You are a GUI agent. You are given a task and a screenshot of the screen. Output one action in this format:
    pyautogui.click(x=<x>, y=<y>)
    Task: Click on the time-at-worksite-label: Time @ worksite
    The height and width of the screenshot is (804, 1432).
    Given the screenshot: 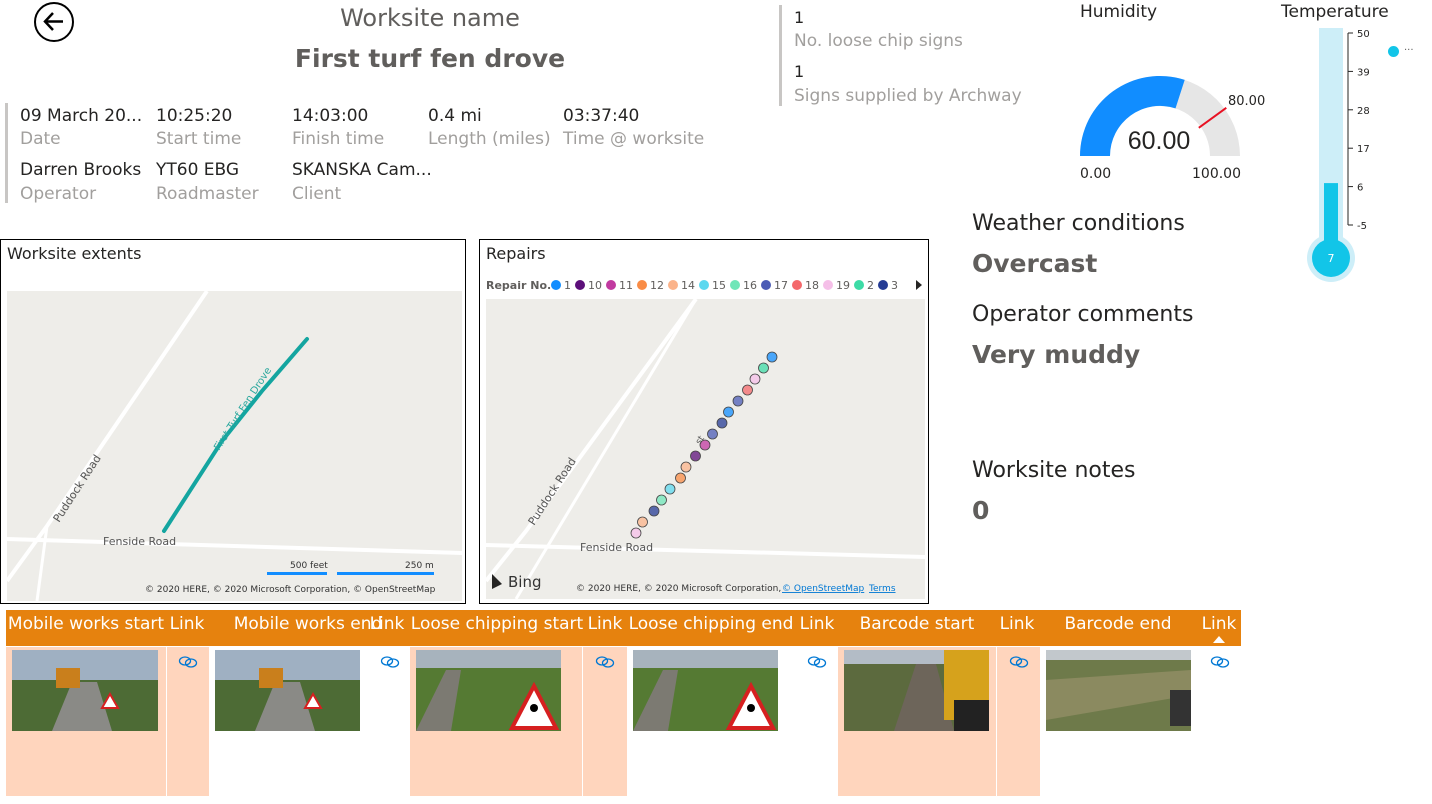 What is the action you would take?
    pyautogui.click(x=634, y=139)
    